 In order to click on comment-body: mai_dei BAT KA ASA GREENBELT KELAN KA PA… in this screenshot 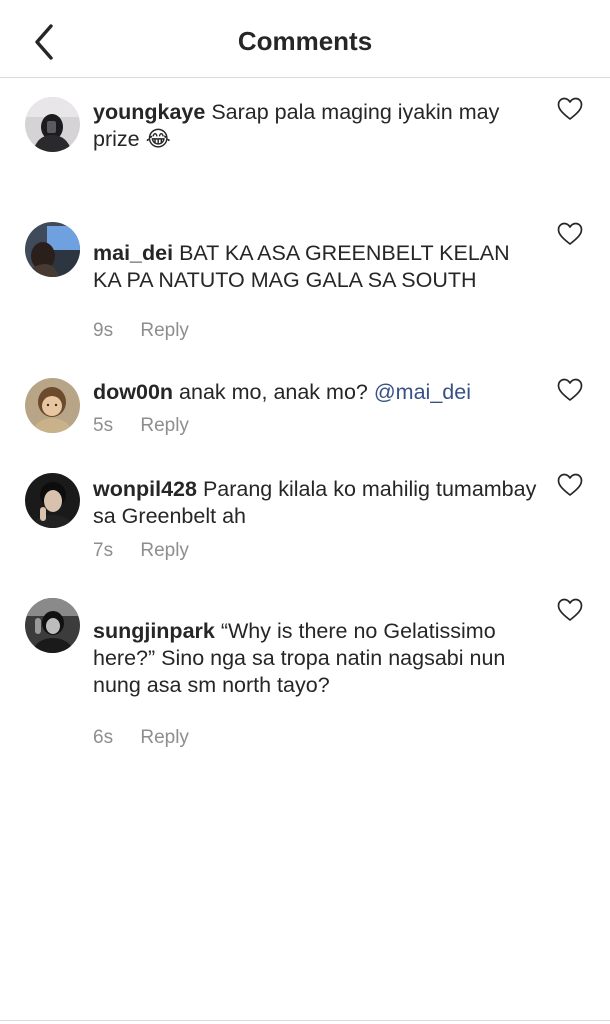, I will do `click(318, 267)`.